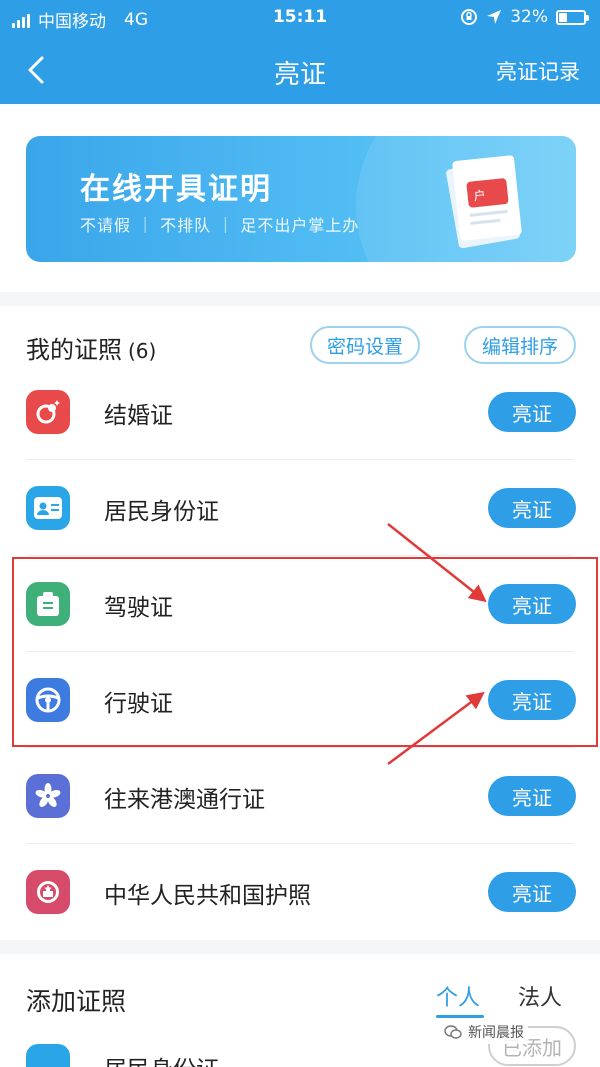 The image size is (600, 1067). Describe the element at coordinates (480, 195) in the screenshot. I see `svg-text: 户` at that location.